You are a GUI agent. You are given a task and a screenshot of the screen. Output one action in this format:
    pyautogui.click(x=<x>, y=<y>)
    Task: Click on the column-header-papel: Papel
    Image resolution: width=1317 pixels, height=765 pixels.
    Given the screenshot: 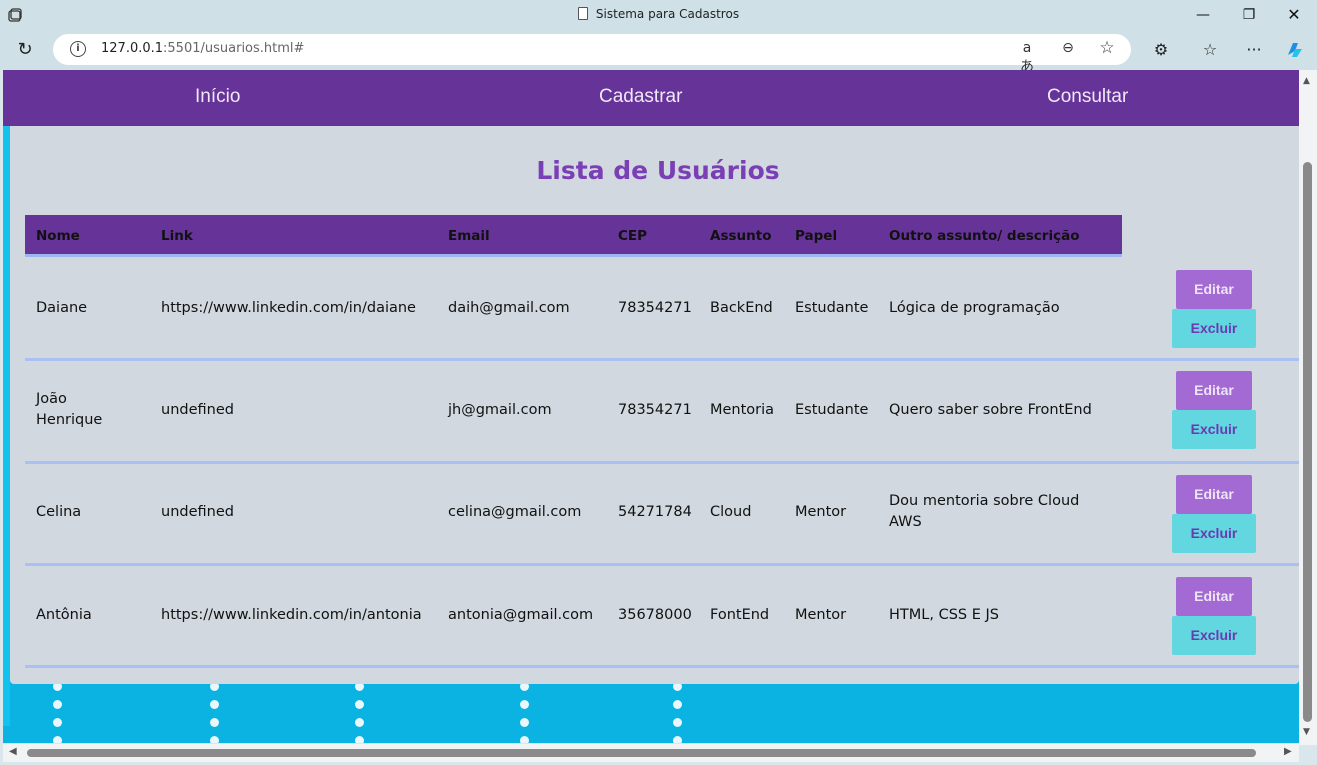 What is the action you would take?
    pyautogui.click(x=816, y=236)
    